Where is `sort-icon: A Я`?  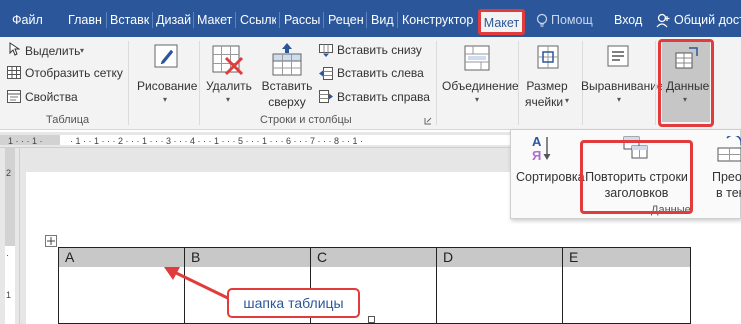 sort-icon: A Я is located at coordinates (541, 148).